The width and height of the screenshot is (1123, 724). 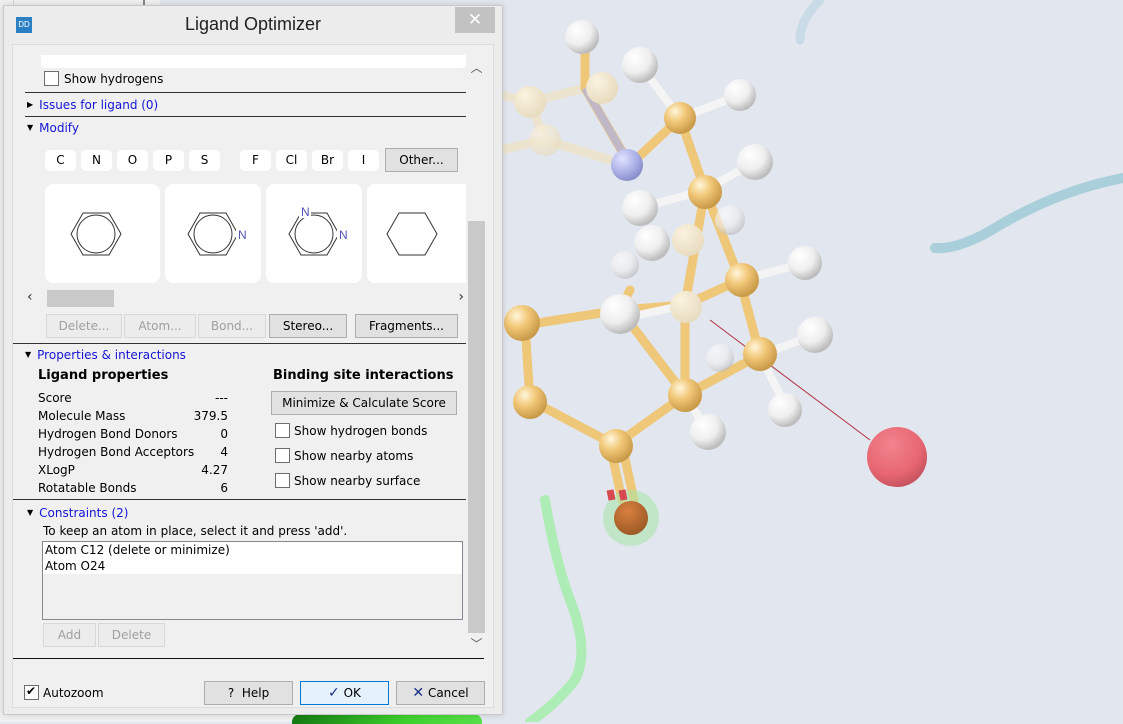 What do you see at coordinates (111, 355) in the screenshot?
I see `section-properties-label: Properties & interactions` at bounding box center [111, 355].